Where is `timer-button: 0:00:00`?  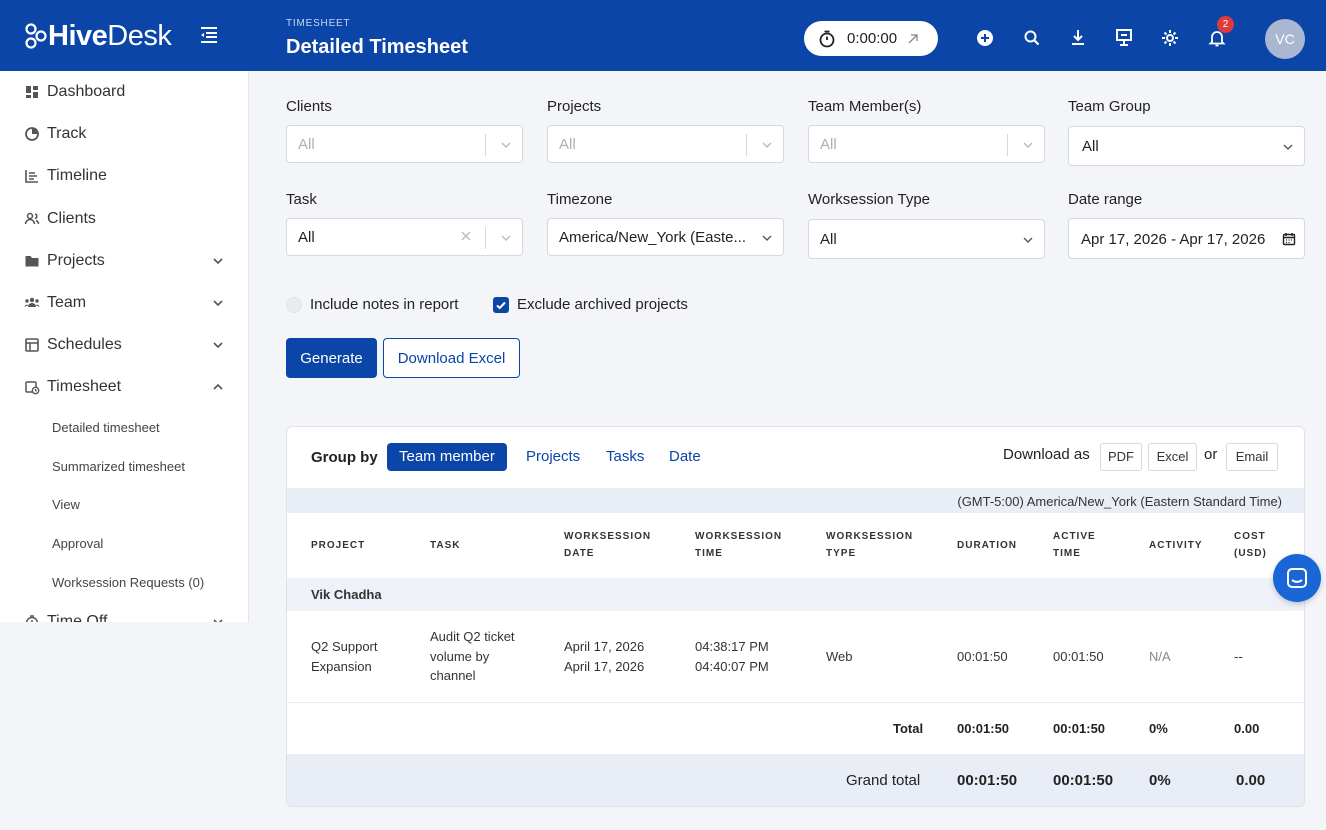
timer-button: 0:00:00 is located at coordinates (871, 38).